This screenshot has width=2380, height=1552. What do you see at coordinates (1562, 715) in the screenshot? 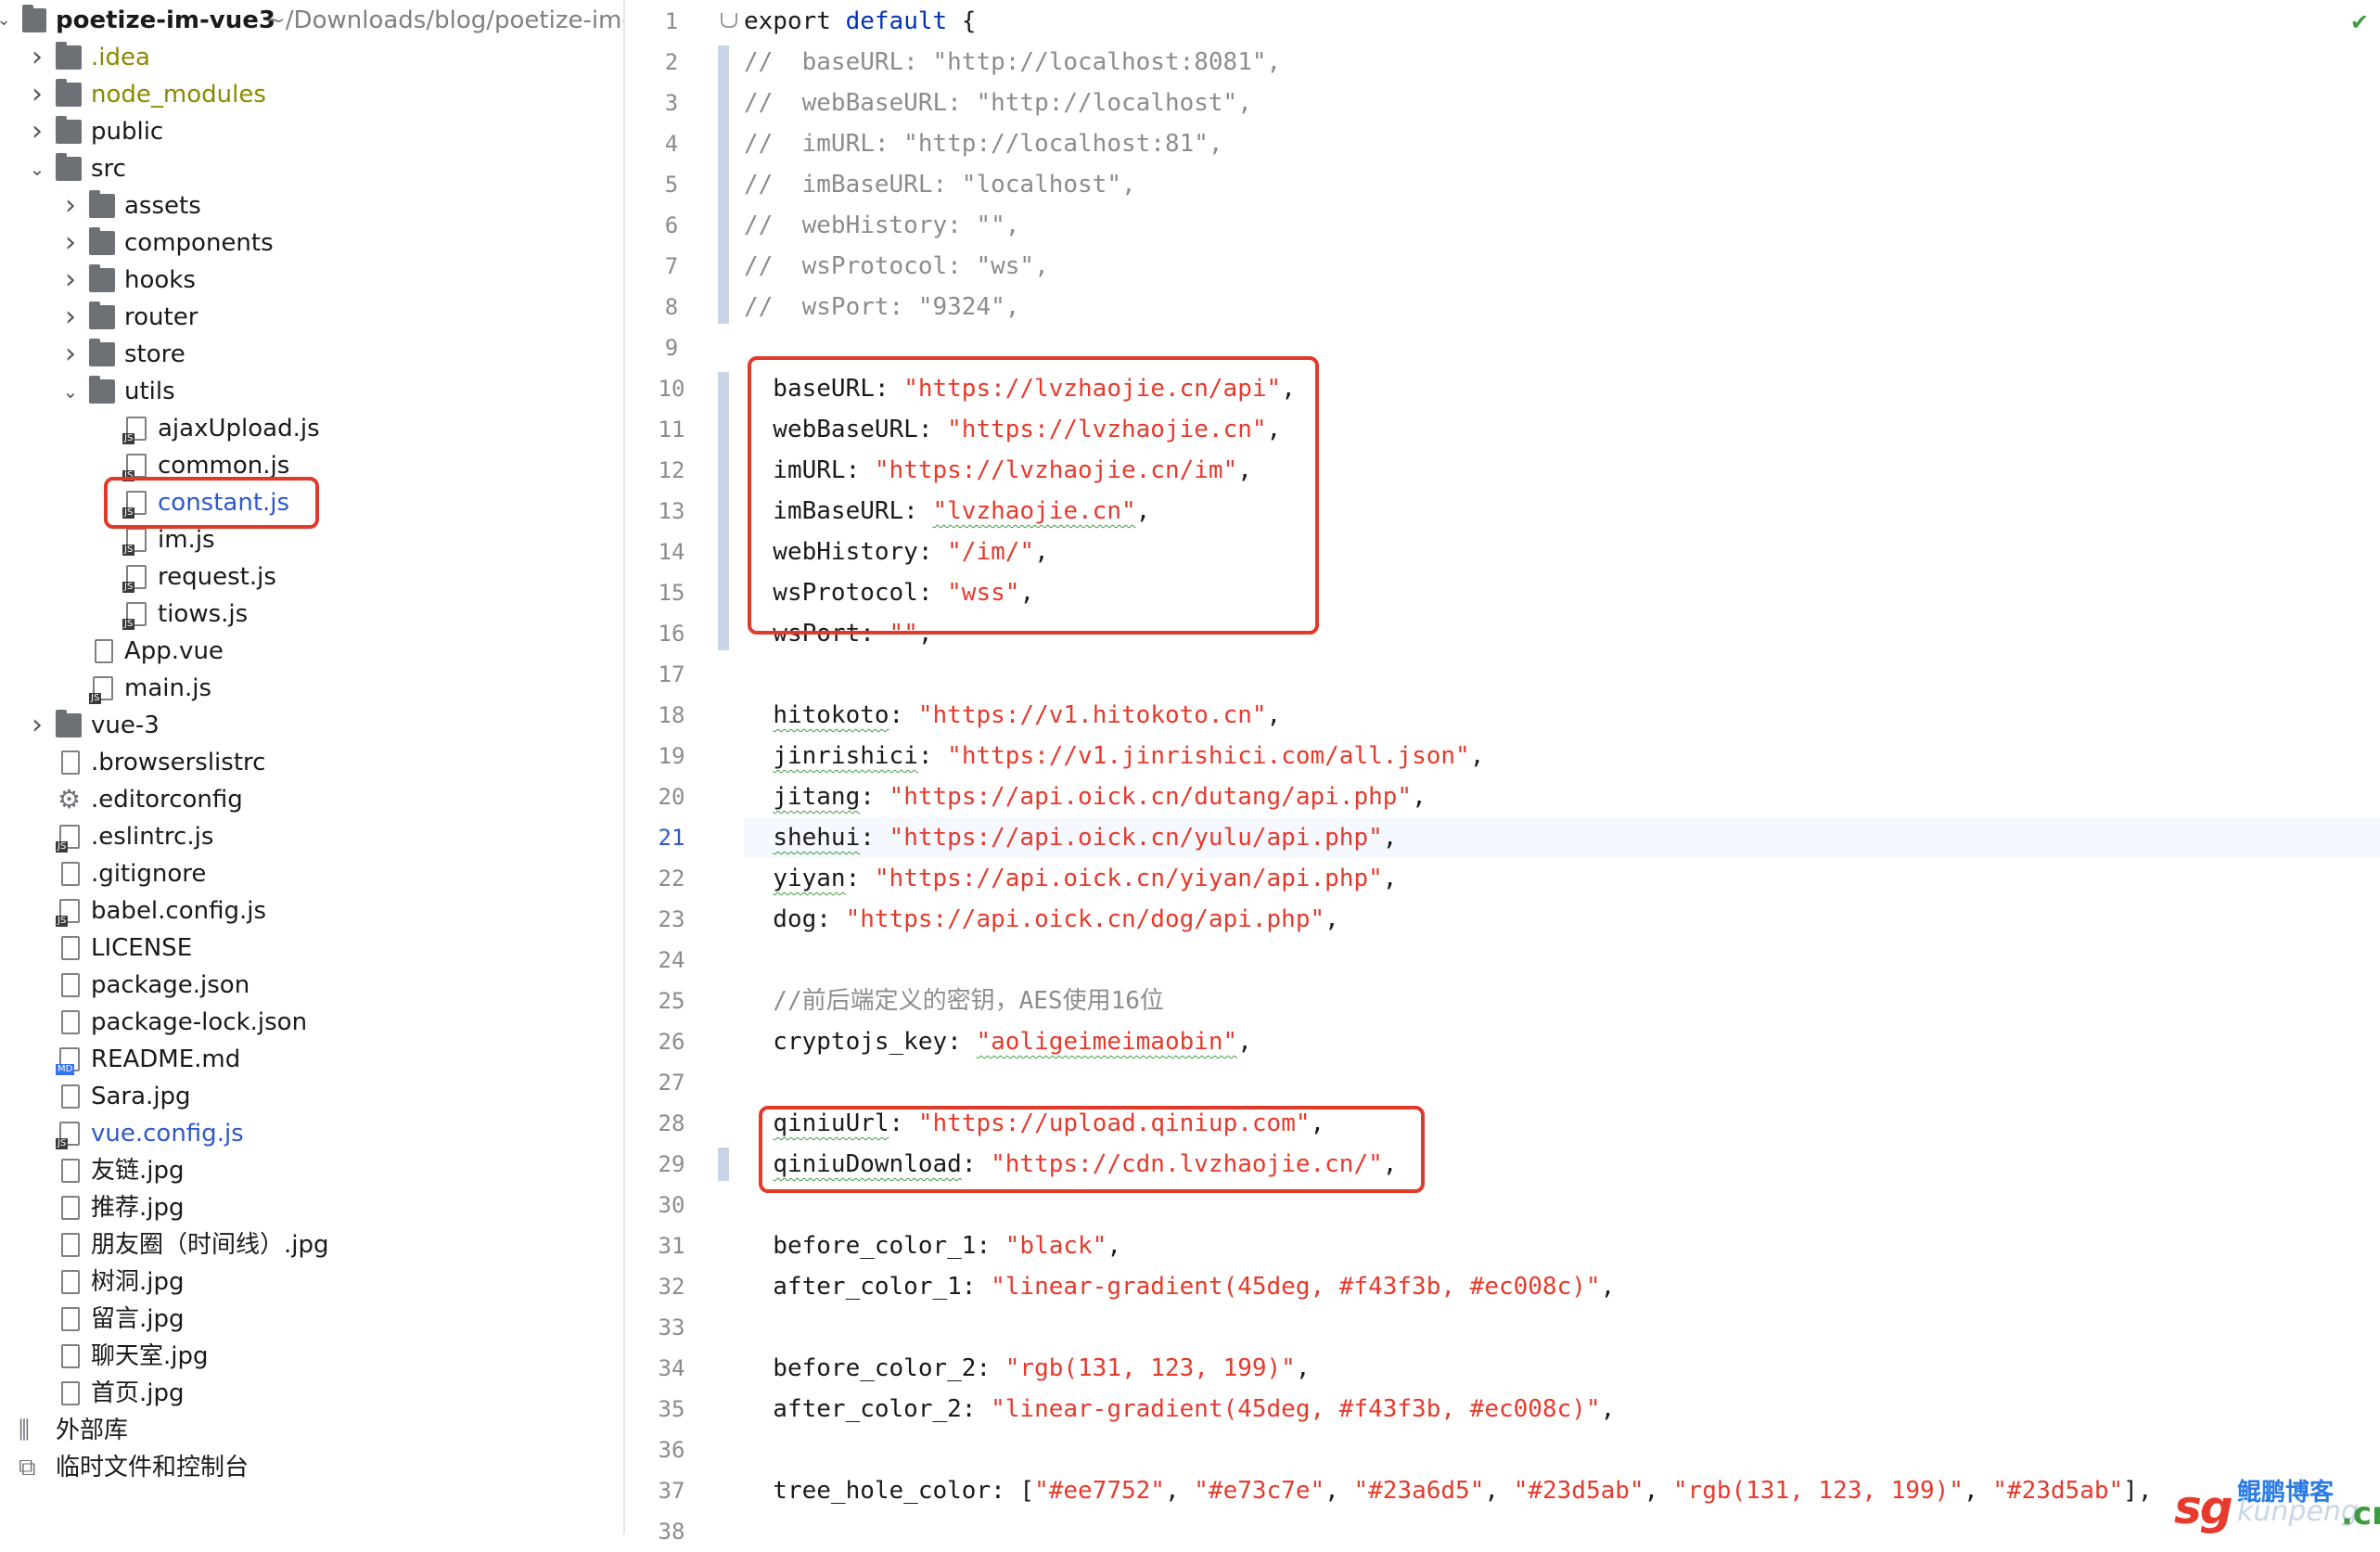
I see `code-line: hitokoto: "https://v1.hitokoto.cn",` at bounding box center [1562, 715].